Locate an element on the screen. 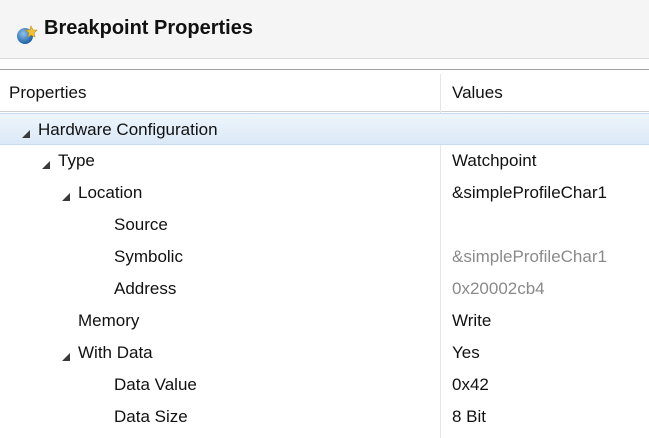  property-label: Location is located at coordinates (110, 192).